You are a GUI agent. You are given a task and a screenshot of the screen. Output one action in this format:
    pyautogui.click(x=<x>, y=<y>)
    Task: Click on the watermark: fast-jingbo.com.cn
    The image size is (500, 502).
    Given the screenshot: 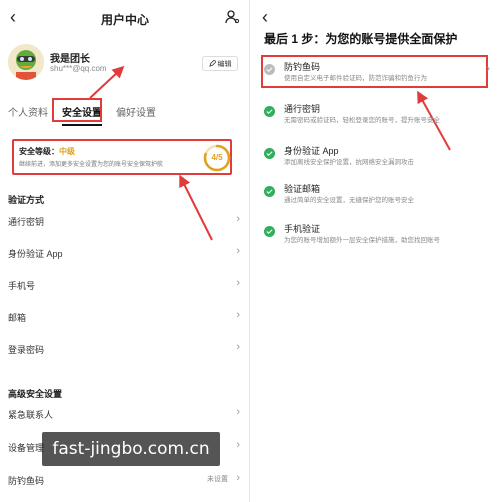 What is the action you would take?
    pyautogui.click(x=131, y=449)
    